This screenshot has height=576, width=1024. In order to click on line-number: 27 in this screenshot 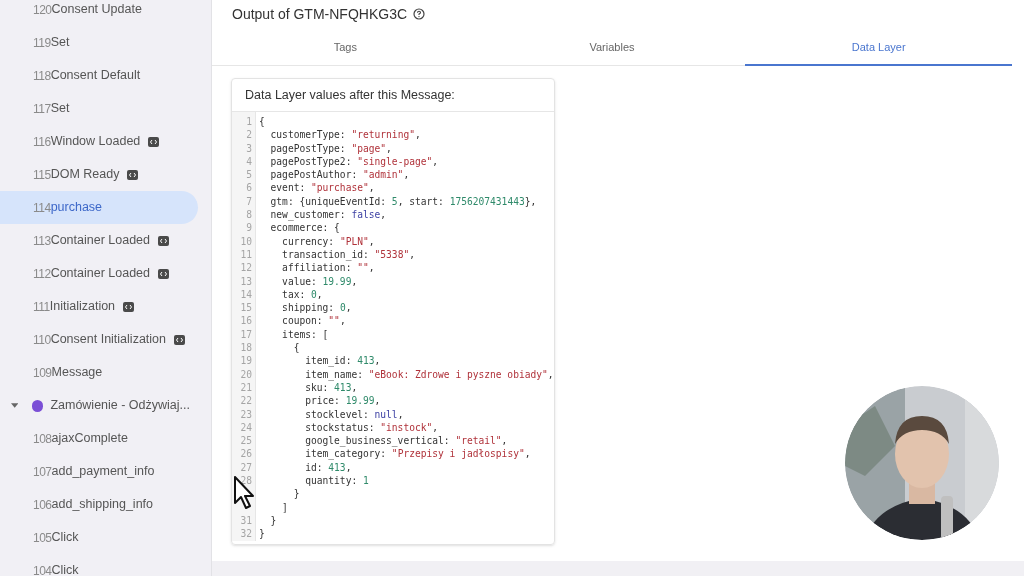, I will do `click(246, 467)`.